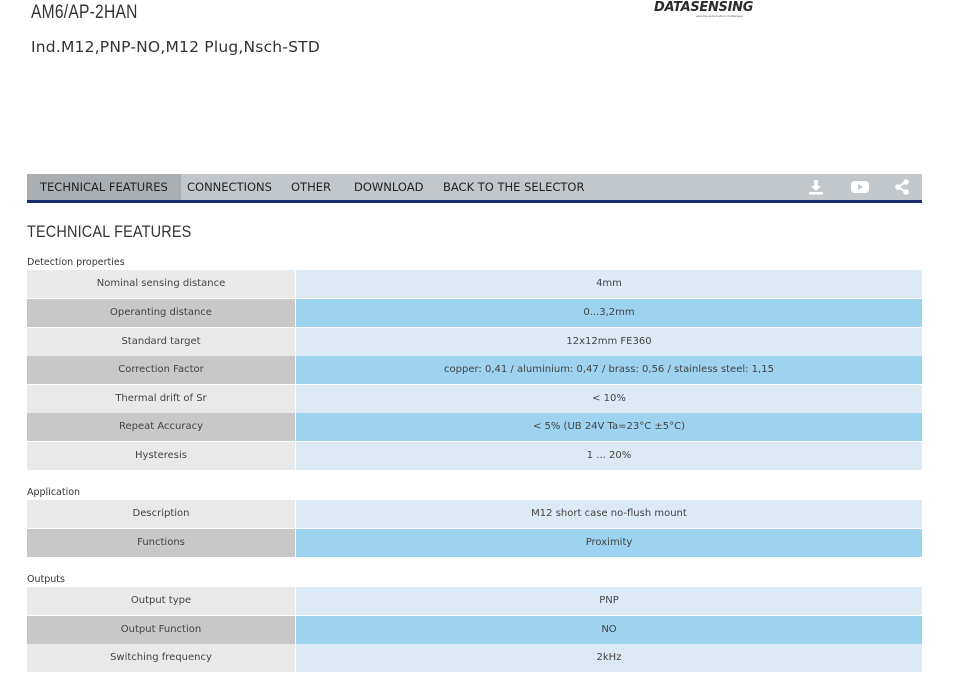  What do you see at coordinates (109, 231) in the screenshot?
I see `section-title: TECHNICAL FEATURES` at bounding box center [109, 231].